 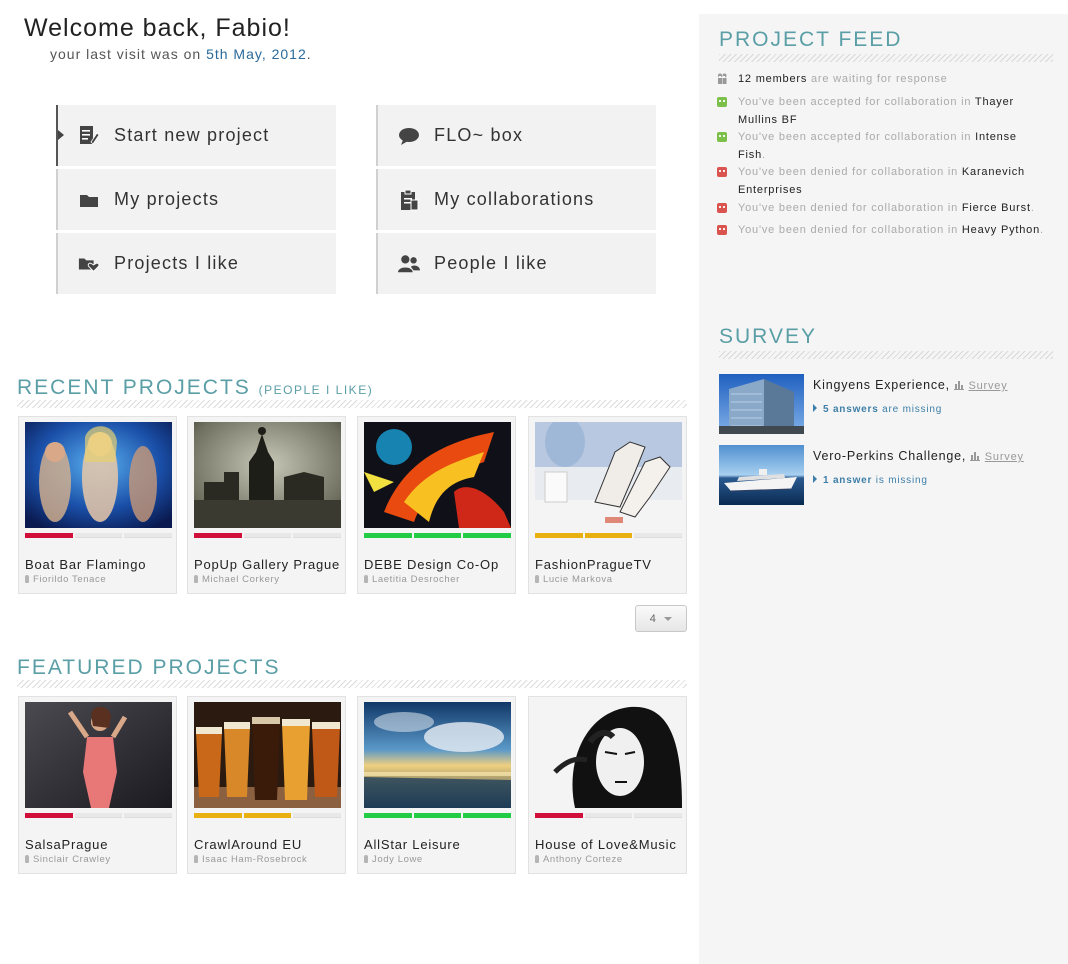 I want to click on feed-item-text: You've been denied for collaboration in, so click(x=848, y=208).